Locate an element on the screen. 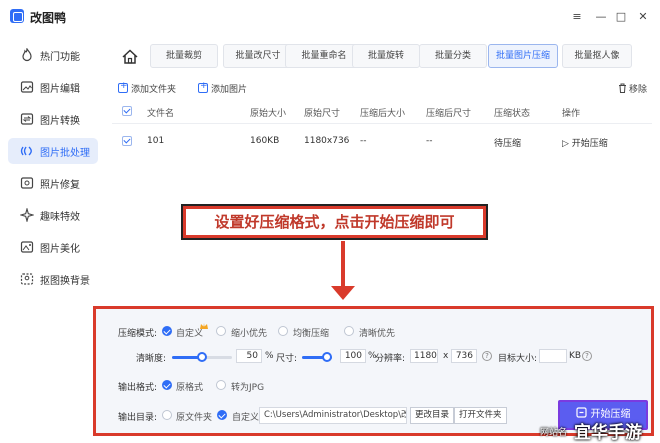  cell-original-dims: 1180x736 is located at coordinates (327, 141).